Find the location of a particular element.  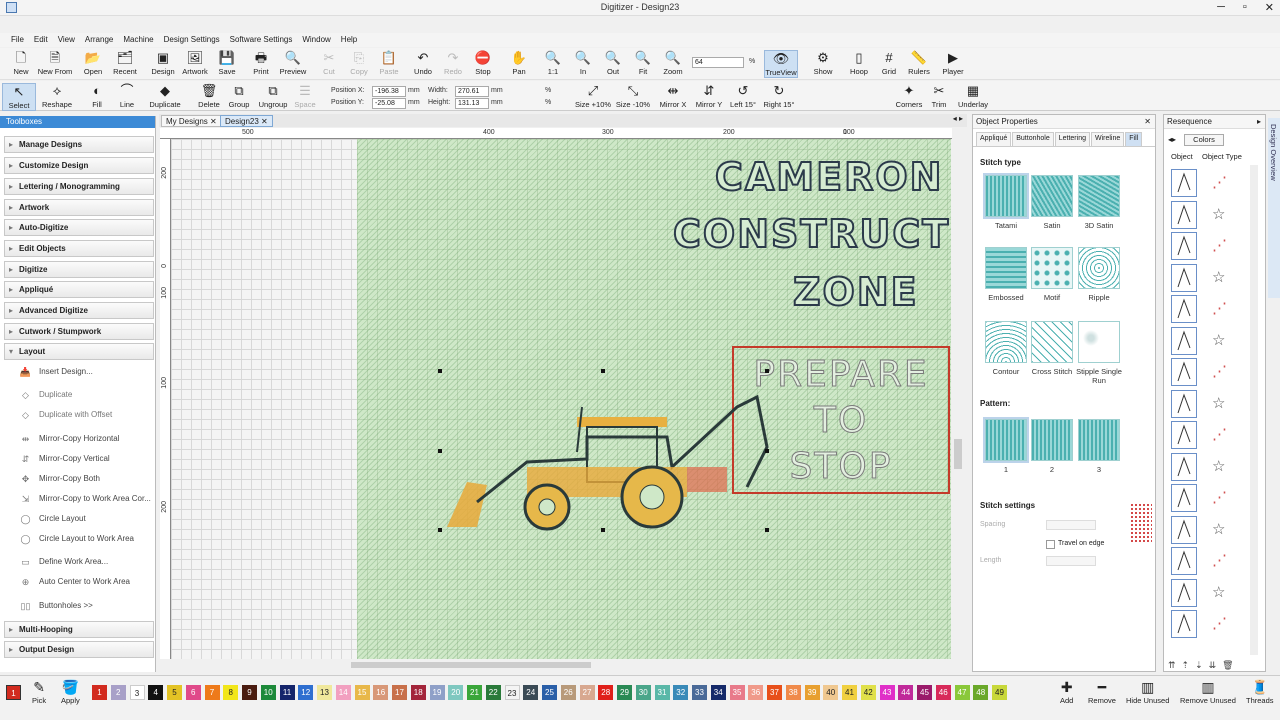

trim-button: ✂ Trim is located at coordinates (939, 96).